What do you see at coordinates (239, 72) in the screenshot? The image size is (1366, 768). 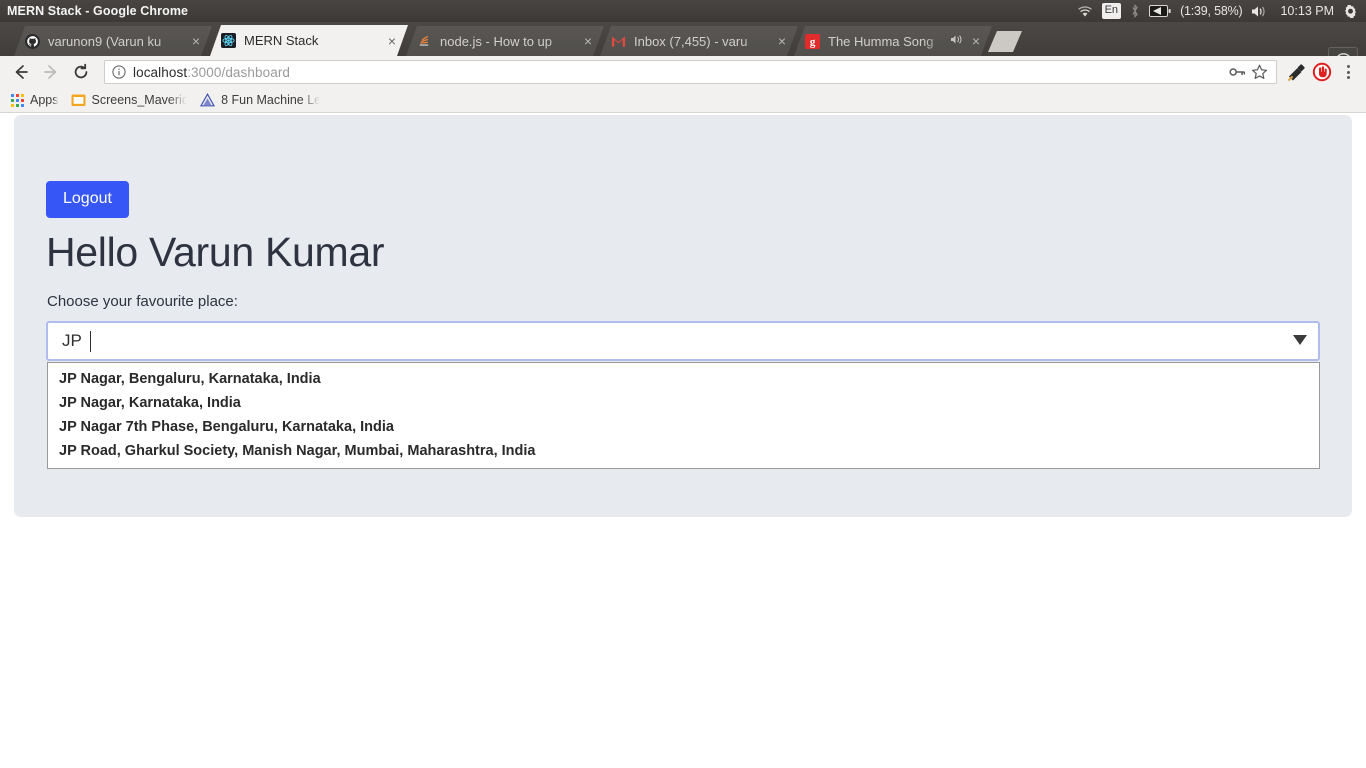 I see `address-path: :3000/dashboard` at bounding box center [239, 72].